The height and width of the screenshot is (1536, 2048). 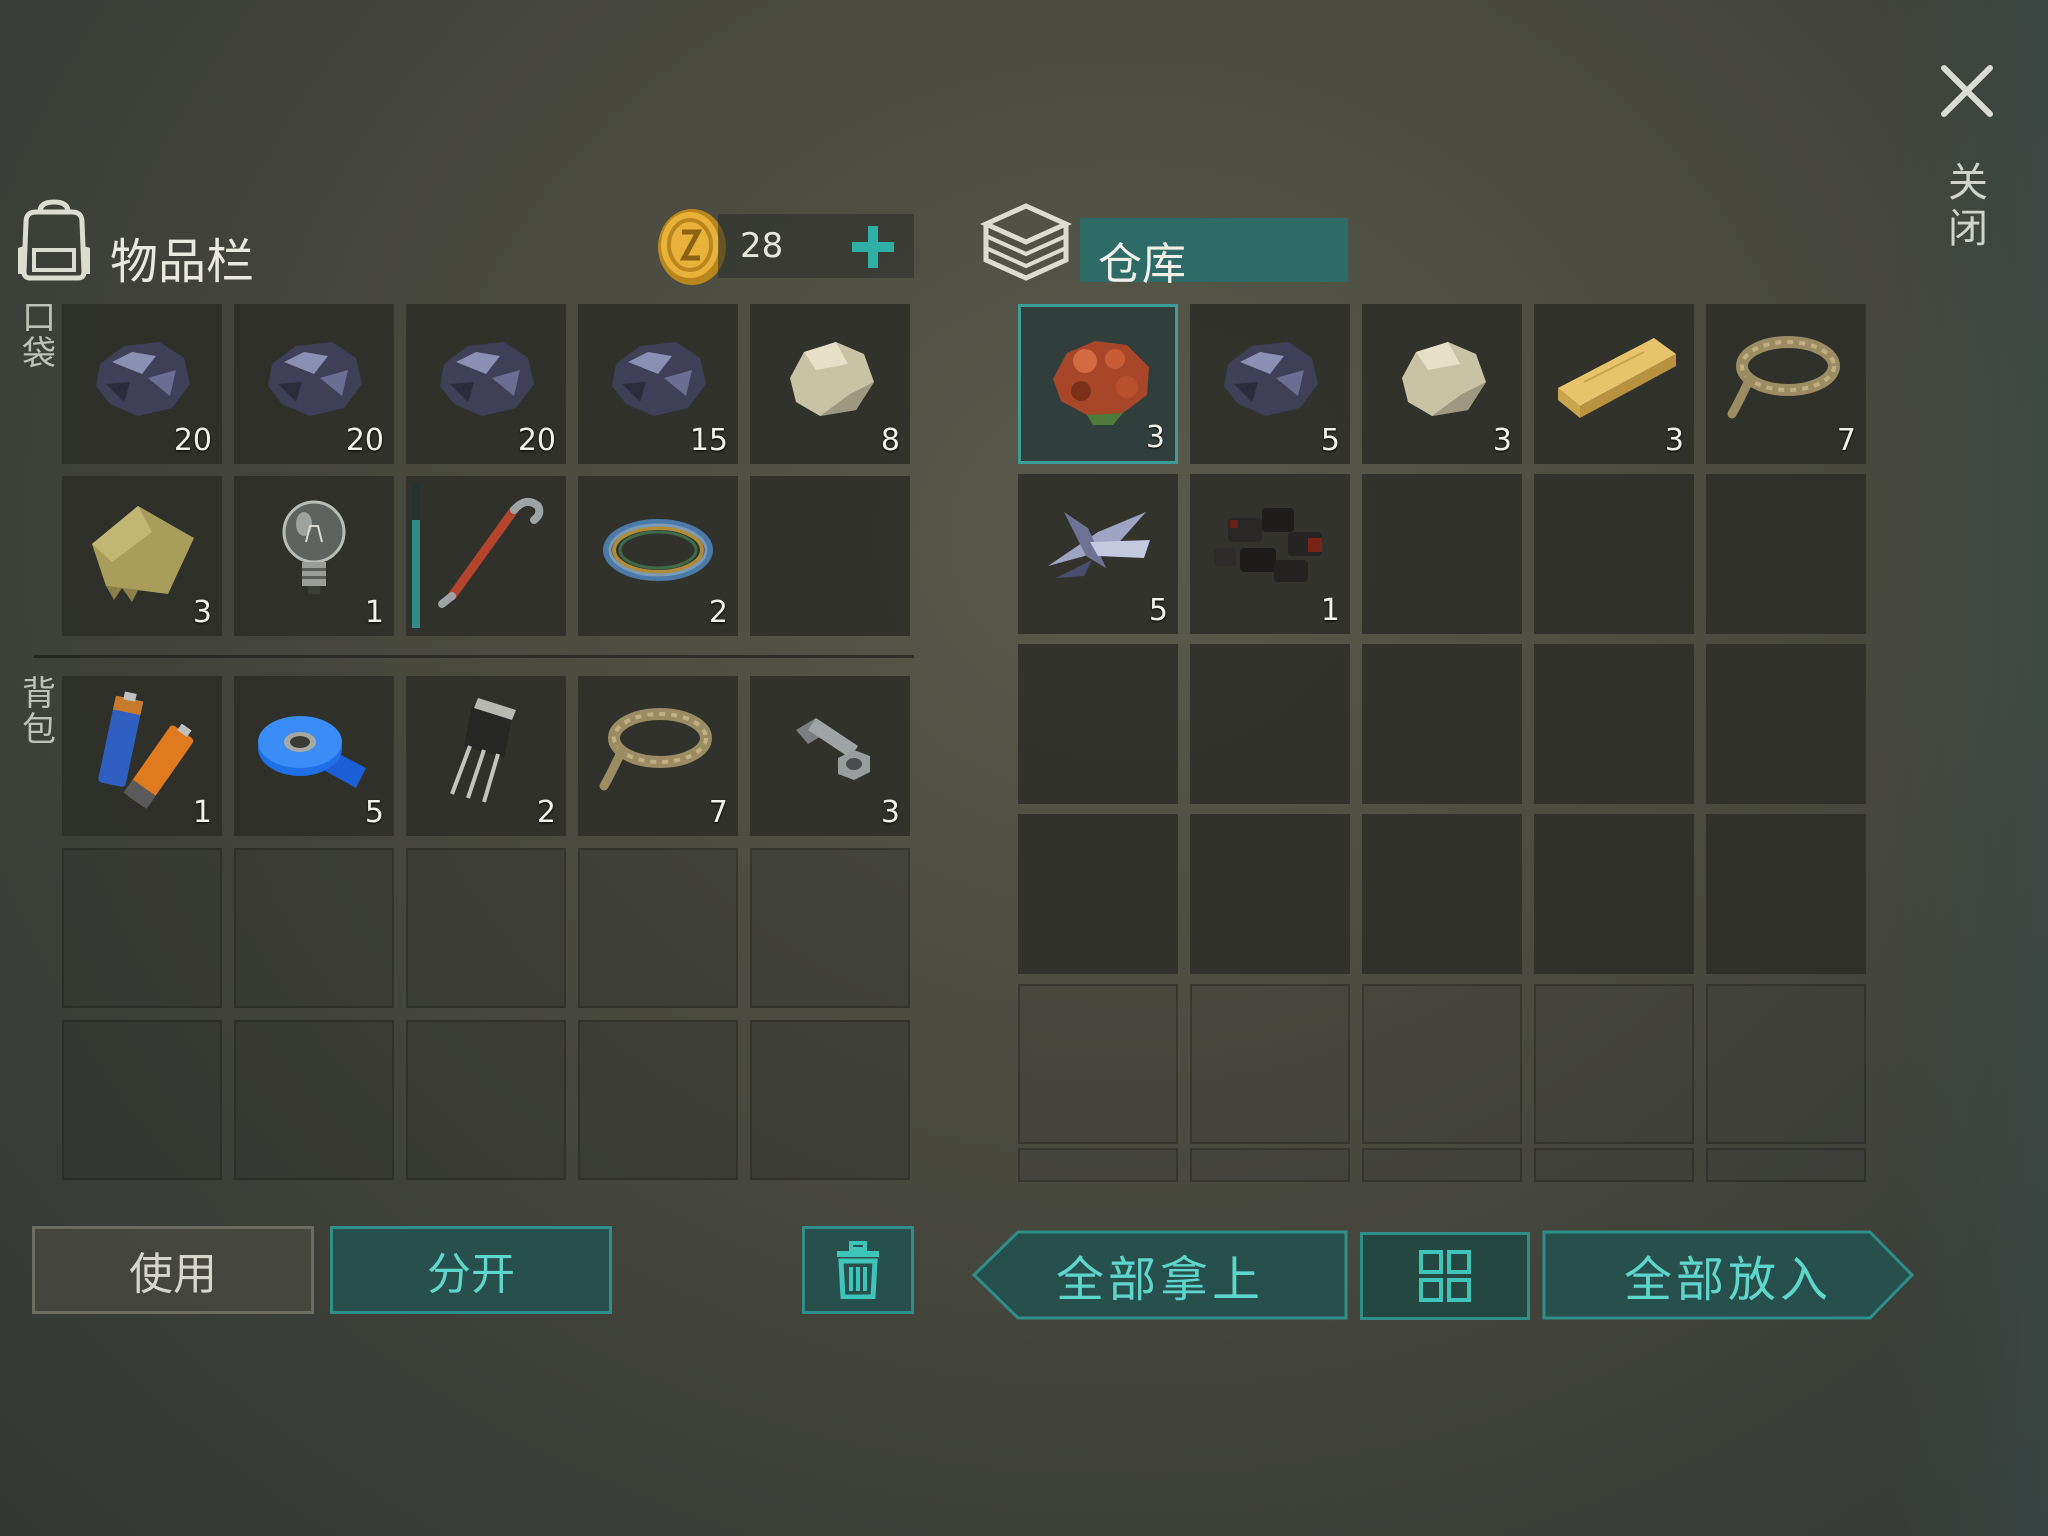 I want to click on backpack-slot: 2, so click(x=486, y=756).